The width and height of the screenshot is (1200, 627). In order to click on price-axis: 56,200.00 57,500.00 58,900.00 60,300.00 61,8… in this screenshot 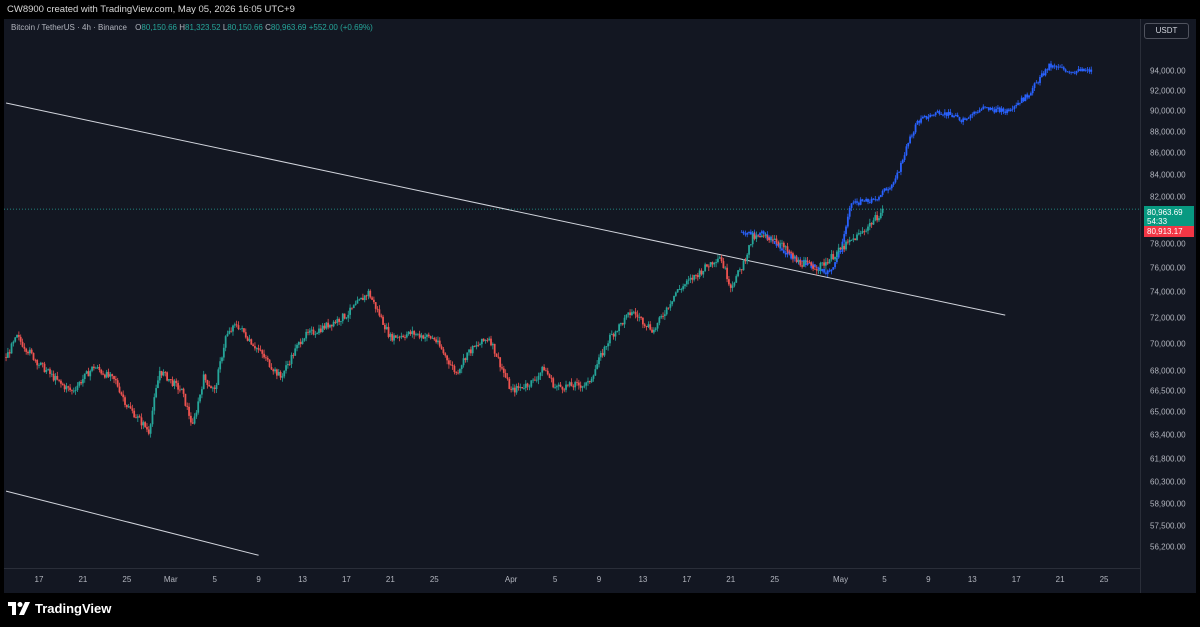, I will do `click(1168, 306)`.